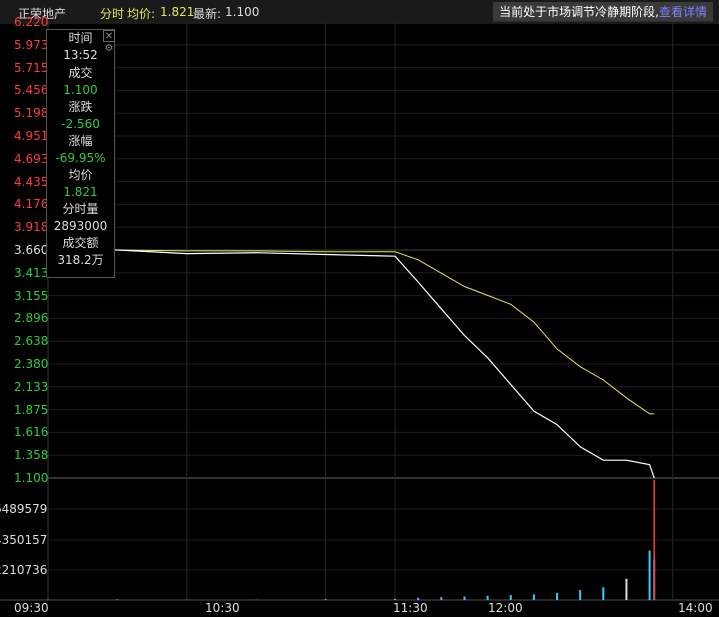 This screenshot has height=617, width=719. Describe the element at coordinates (31, 478) in the screenshot. I see `price-tick-label: 1.100` at that location.